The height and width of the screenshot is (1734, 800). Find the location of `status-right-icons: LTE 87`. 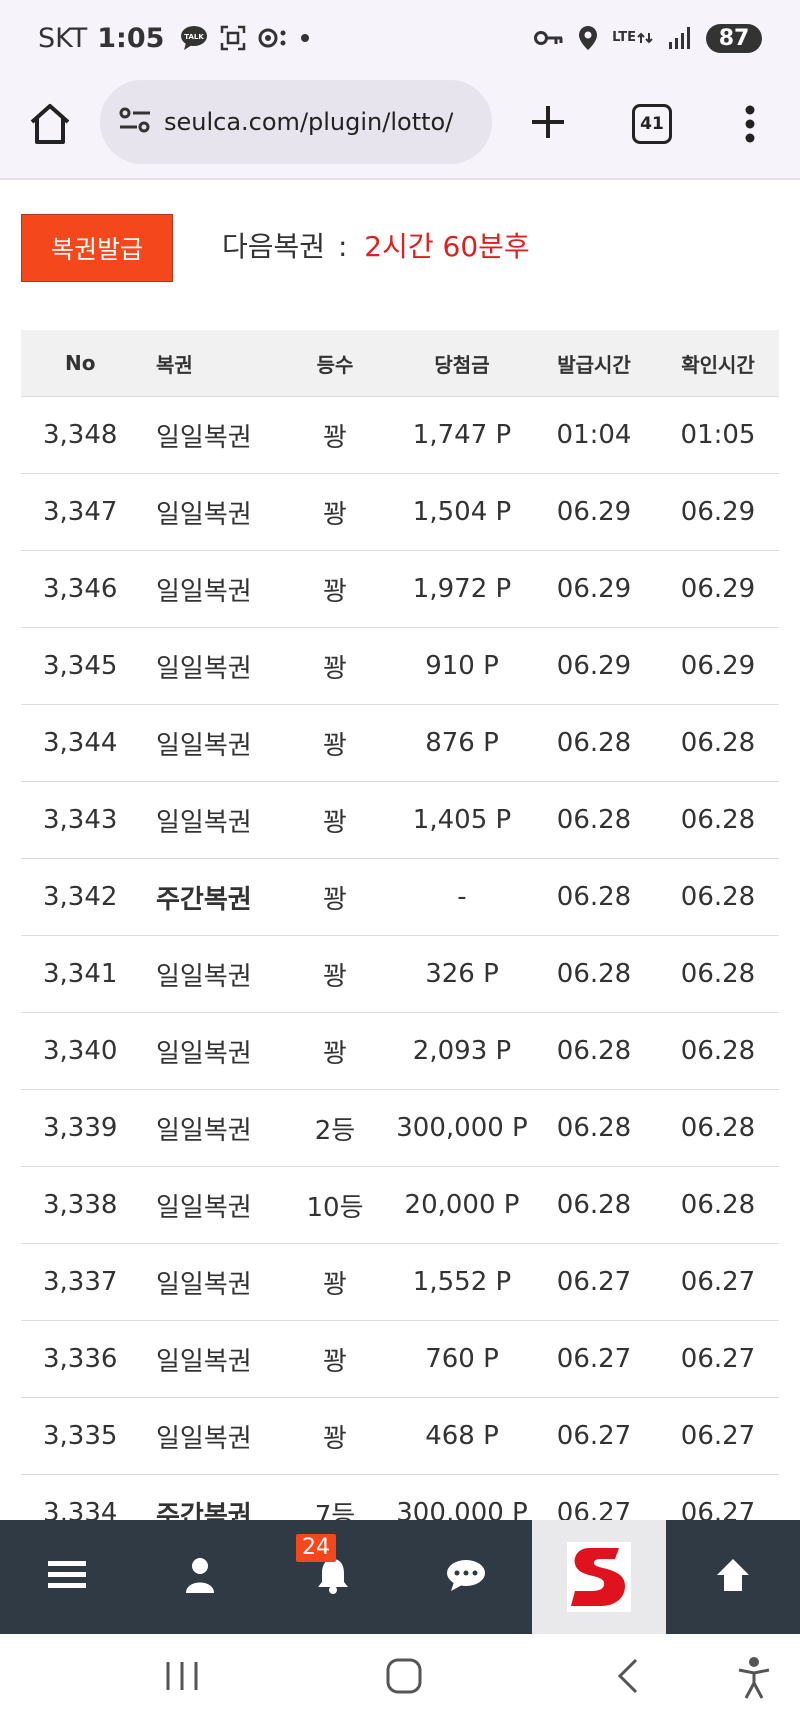

status-right-icons: LTE 87 is located at coordinates (648, 38).